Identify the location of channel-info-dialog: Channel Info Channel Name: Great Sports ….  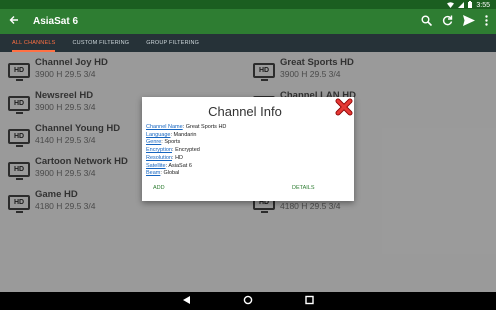
(248, 149).